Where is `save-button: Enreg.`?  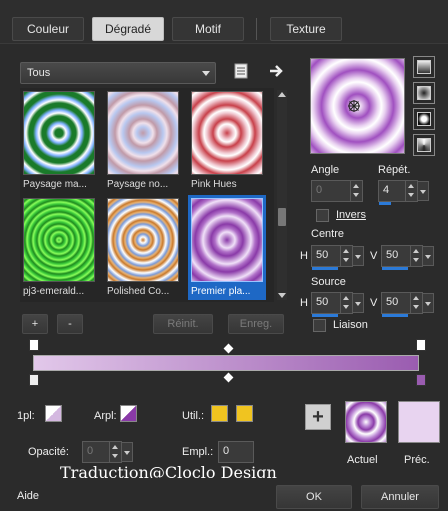 save-button: Enreg. is located at coordinates (256, 324).